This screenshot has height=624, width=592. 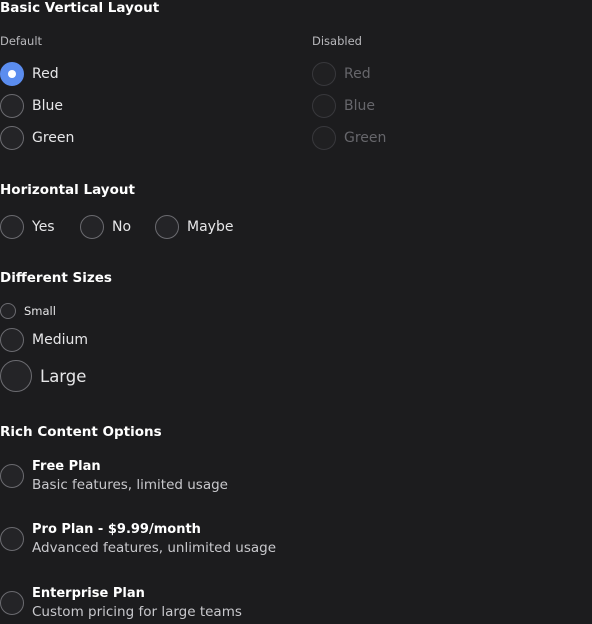 I want to click on radio-option-blue: Blue, so click(x=31, y=106).